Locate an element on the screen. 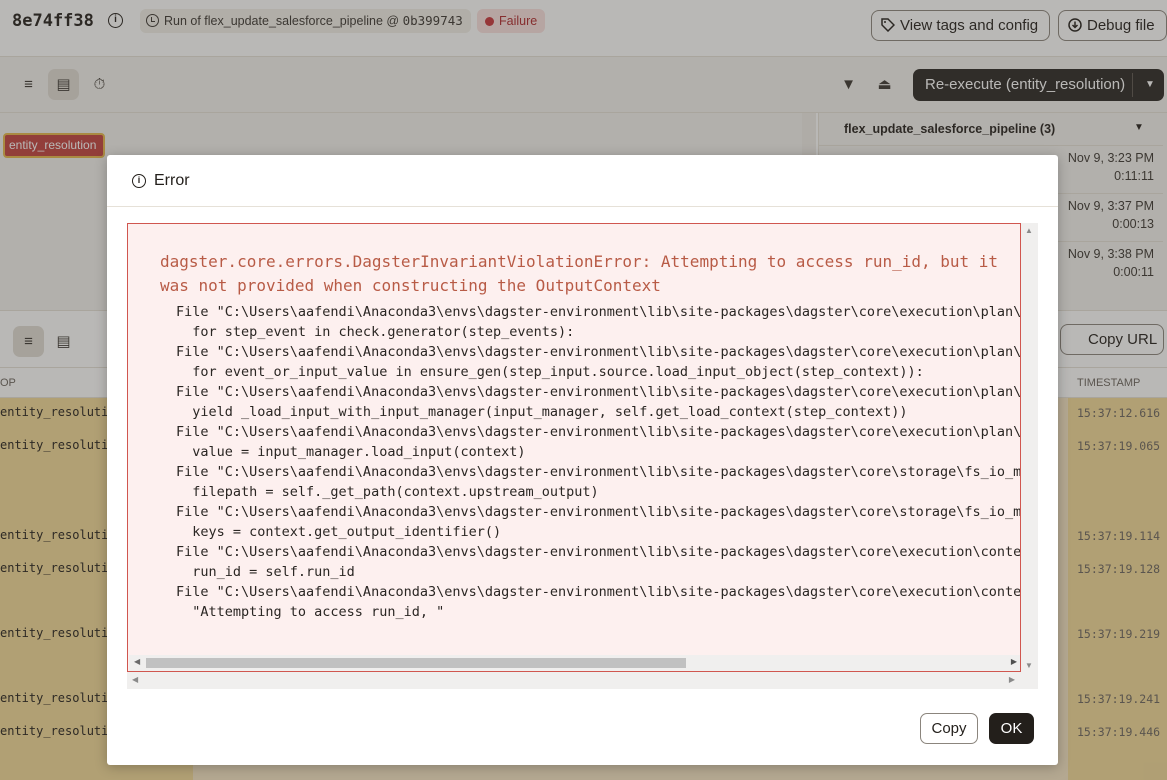 The image size is (1167, 780). dialog-title: Error is located at coordinates (172, 180).